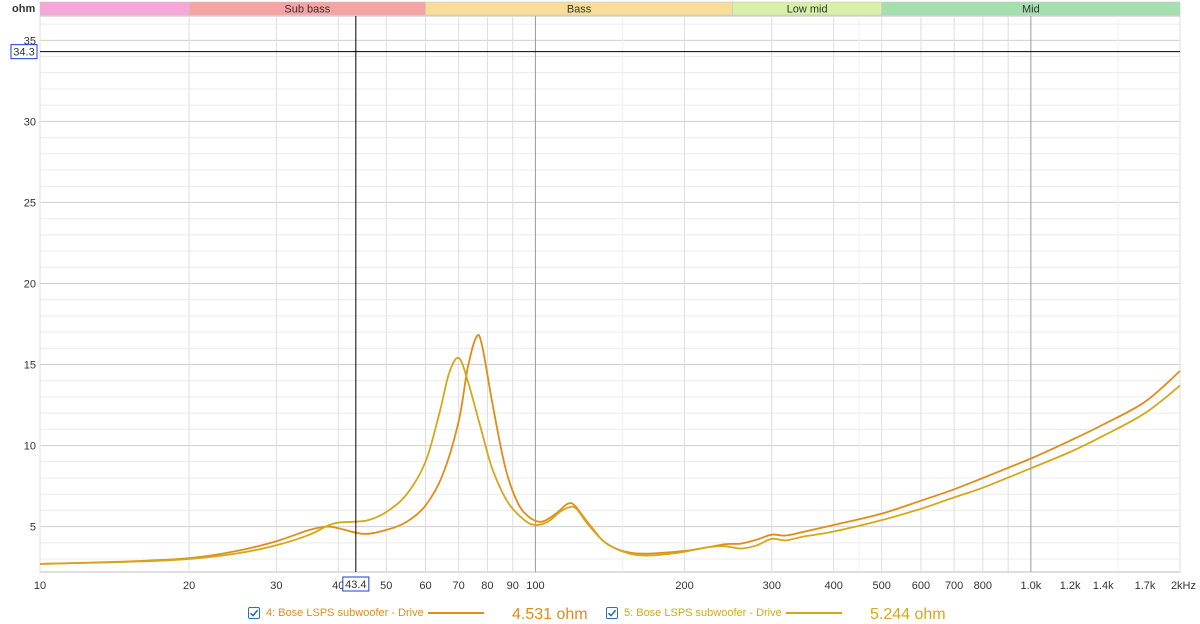 This screenshot has height=624, width=1200. Describe the element at coordinates (459, 586) in the screenshot. I see `x-tick-label: 70` at that location.